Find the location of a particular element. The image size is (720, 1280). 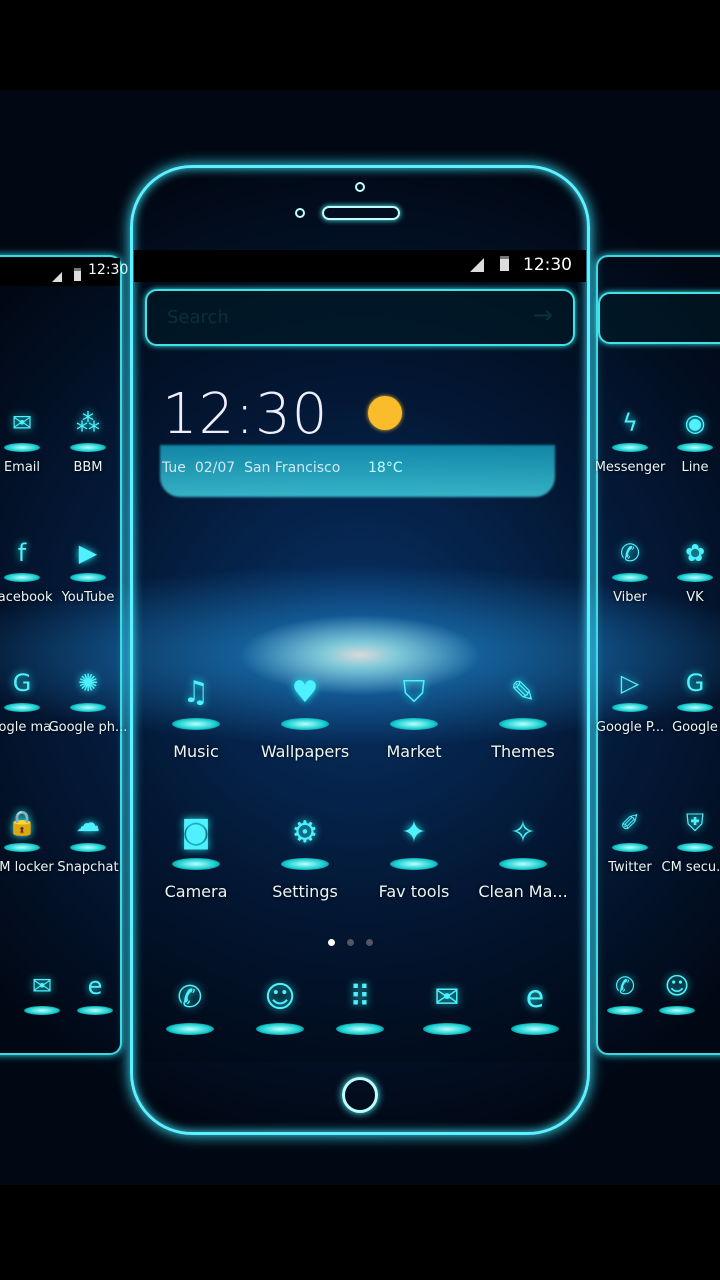

right-5-icon: G is located at coordinates (695, 683).